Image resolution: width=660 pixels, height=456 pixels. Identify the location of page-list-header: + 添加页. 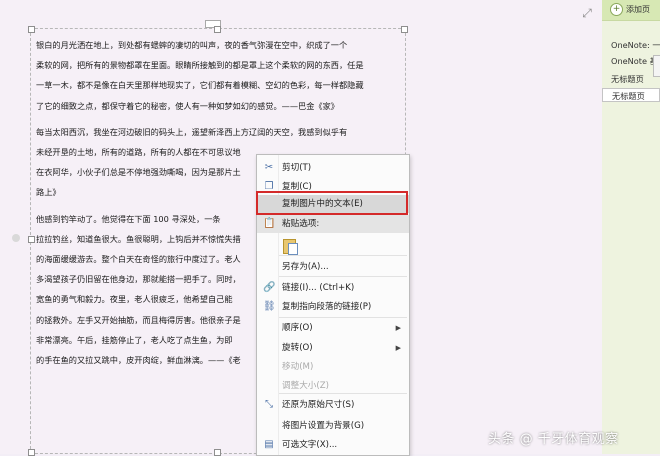
(631, 10).